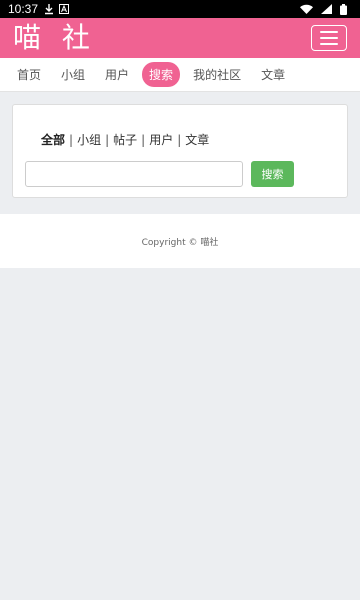 This screenshot has height=600, width=360. Describe the element at coordinates (306, 9) in the screenshot. I see `wifi-icon` at that location.